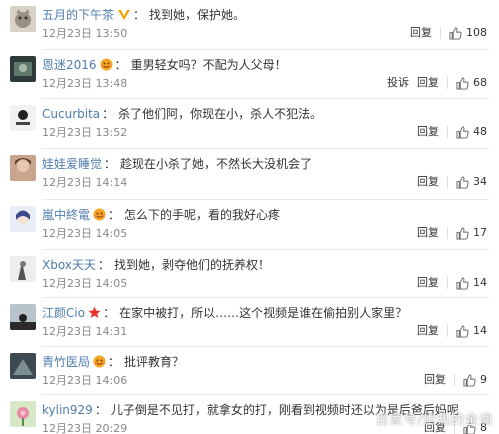 The width and height of the screenshot is (499, 434). I want to click on comment-line: Cucurbita：杀了他们阿，你现在小，杀人不犯法。, so click(182, 114).